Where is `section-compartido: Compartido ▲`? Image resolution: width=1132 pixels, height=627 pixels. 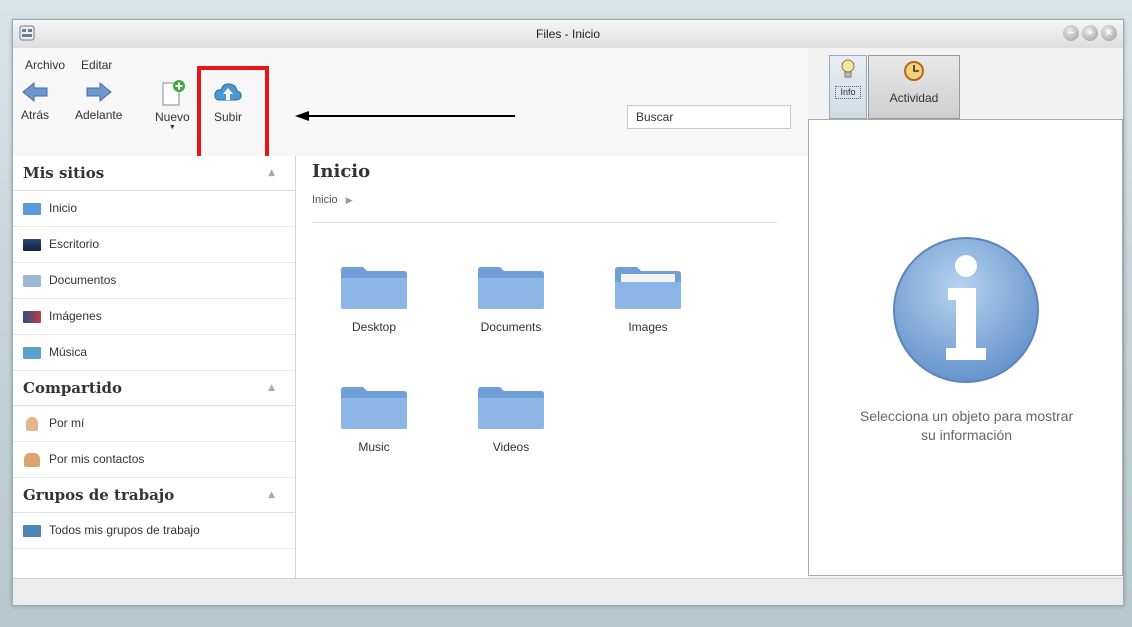 section-compartido: Compartido ▲ is located at coordinates (154, 388).